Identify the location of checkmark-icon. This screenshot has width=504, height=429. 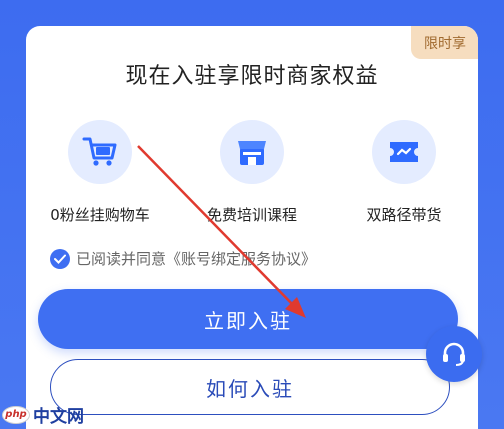
(60, 258).